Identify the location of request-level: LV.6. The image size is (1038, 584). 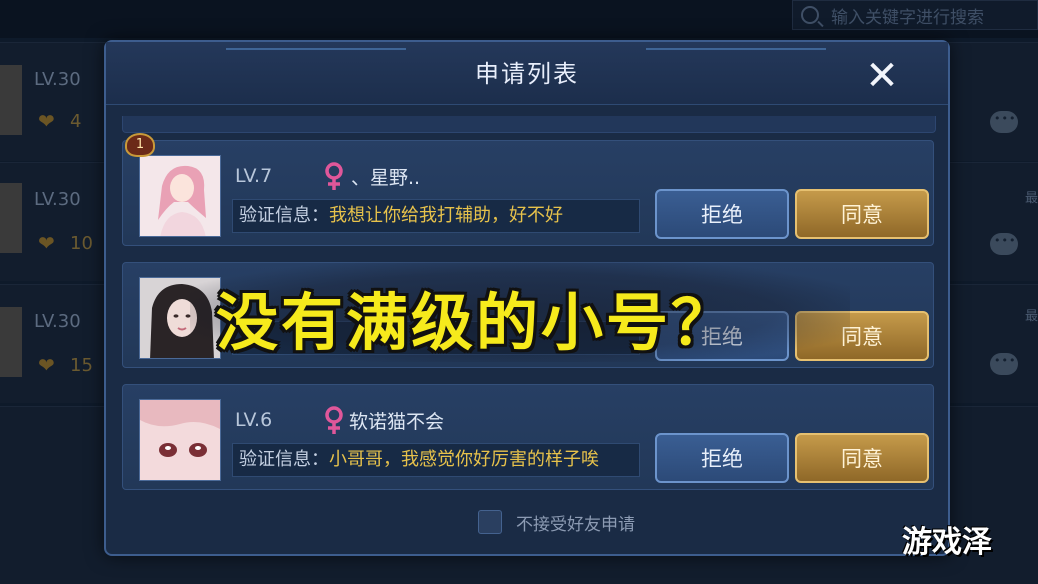
(254, 420).